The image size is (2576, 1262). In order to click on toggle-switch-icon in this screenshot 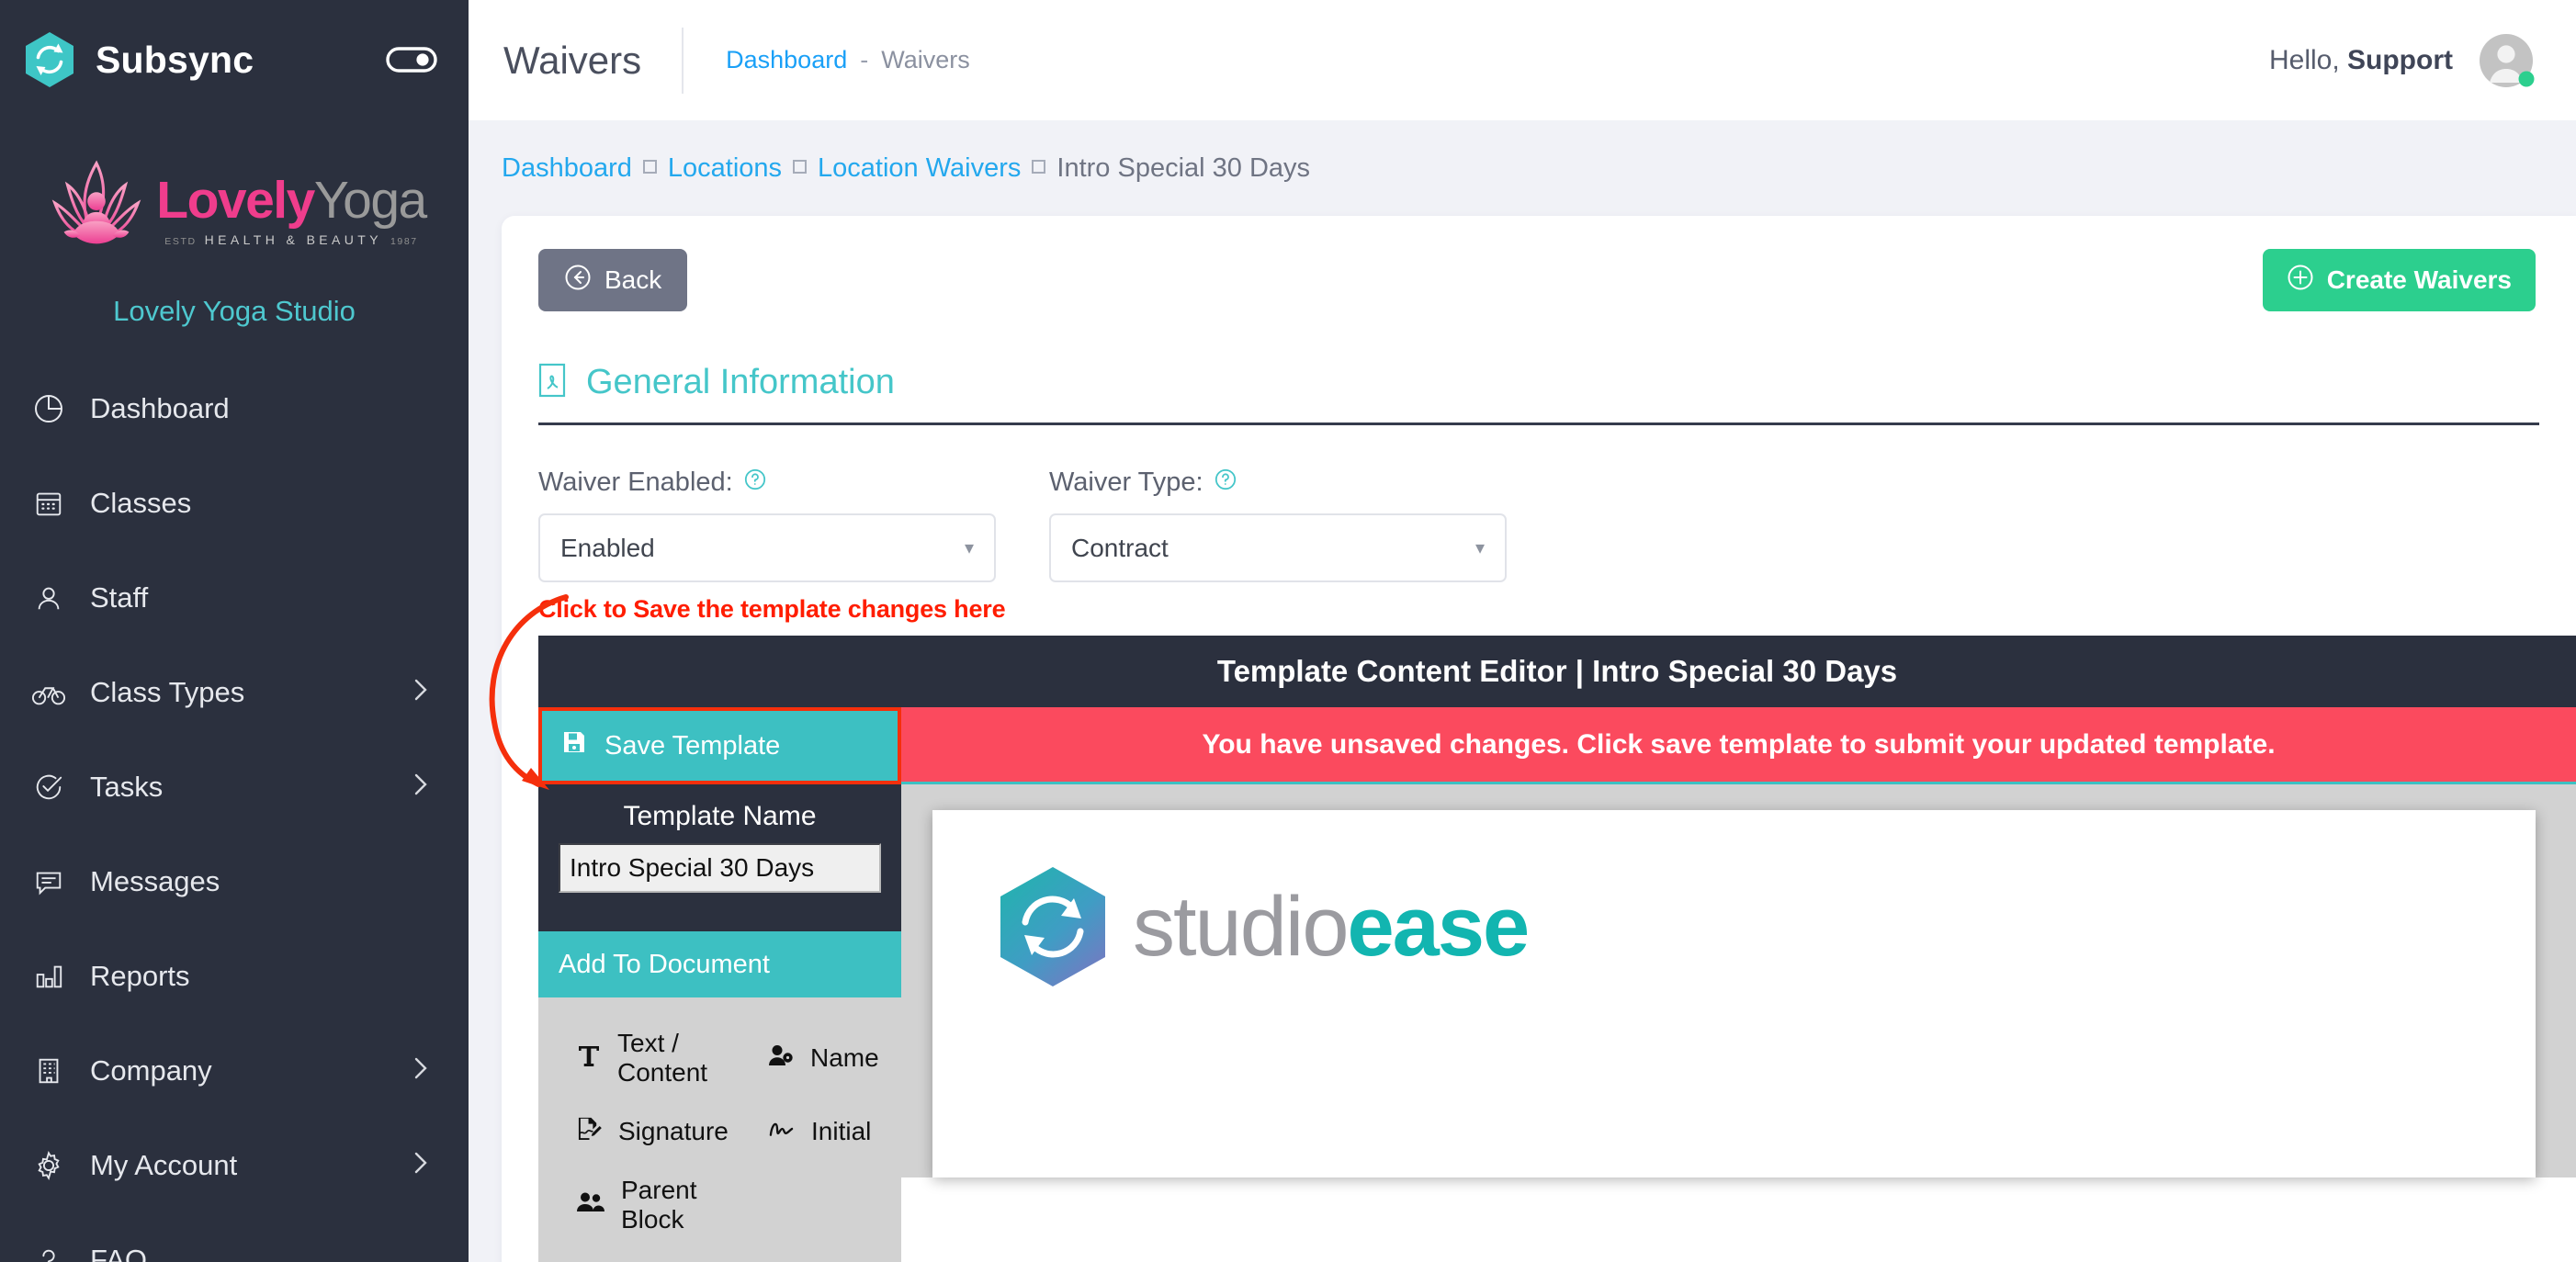, I will do `click(411, 59)`.